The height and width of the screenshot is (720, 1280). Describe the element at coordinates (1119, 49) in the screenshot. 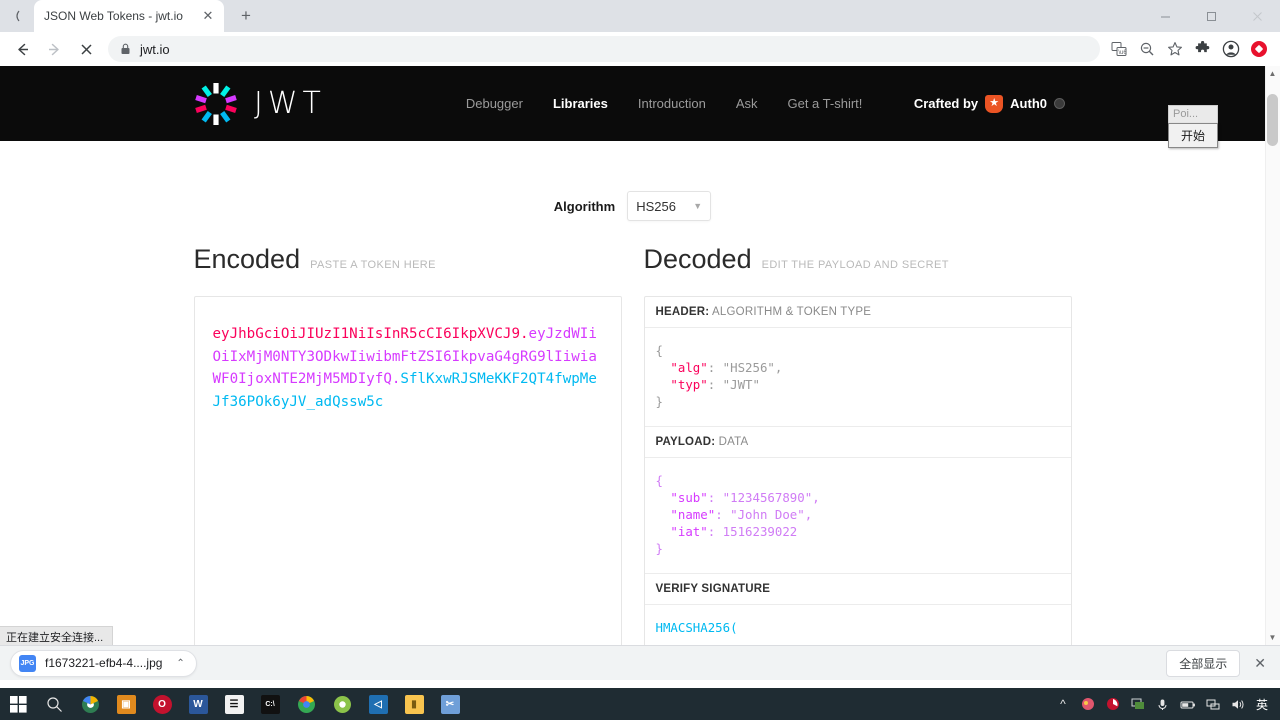

I see `translate-icon: \u6587` at that location.